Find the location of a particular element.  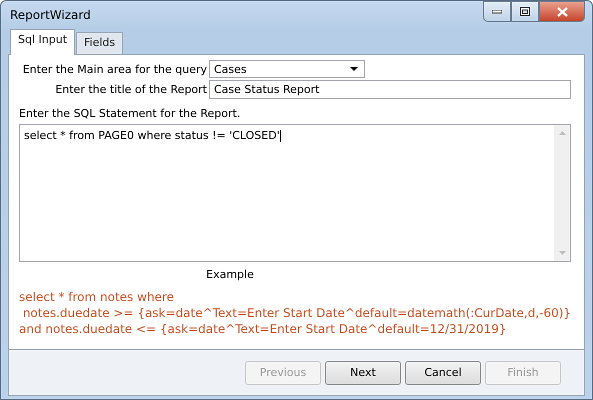

field-label: Enter the Main area for the query is located at coordinates (114, 69).